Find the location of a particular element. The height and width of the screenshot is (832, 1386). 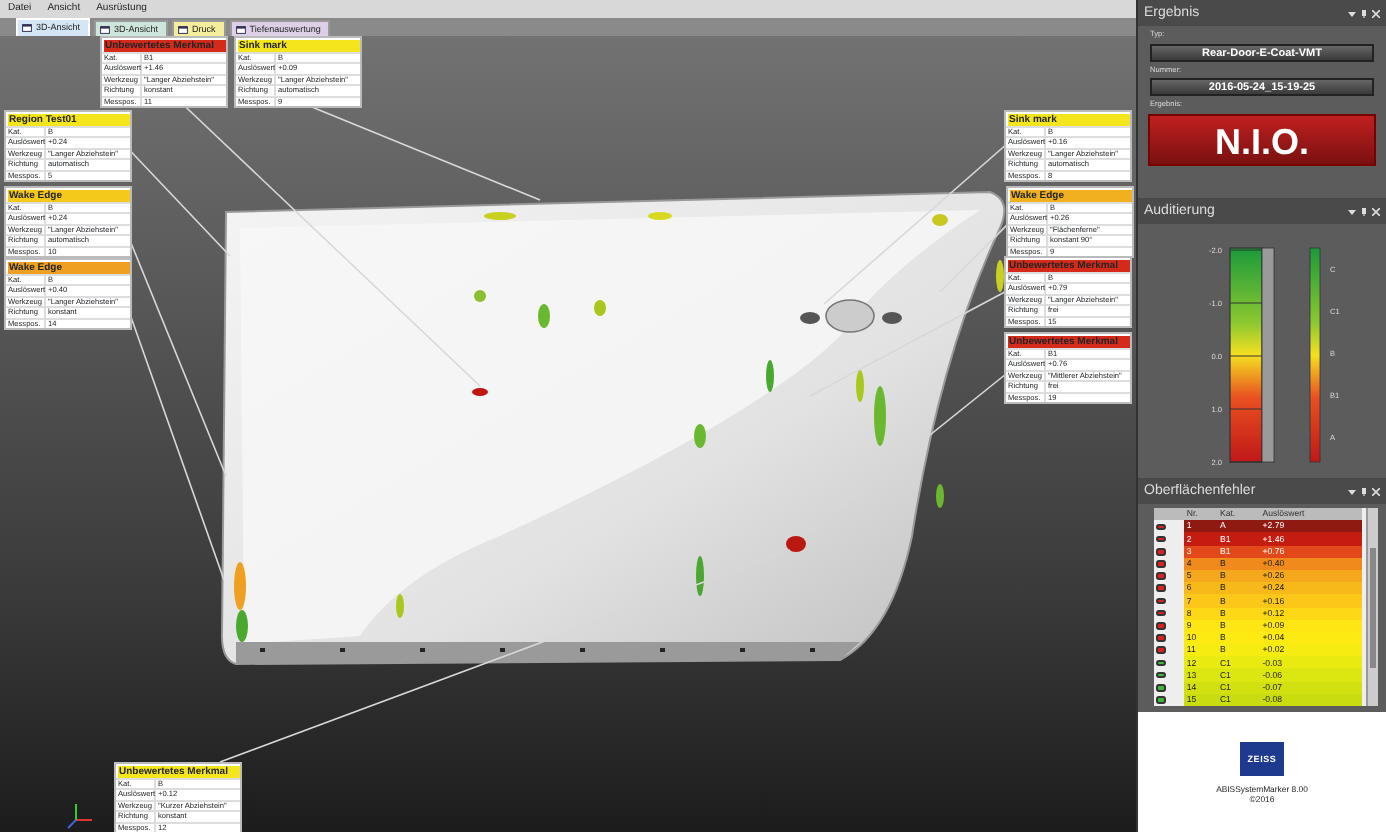

scrollbar-thumb is located at coordinates (1373, 608).